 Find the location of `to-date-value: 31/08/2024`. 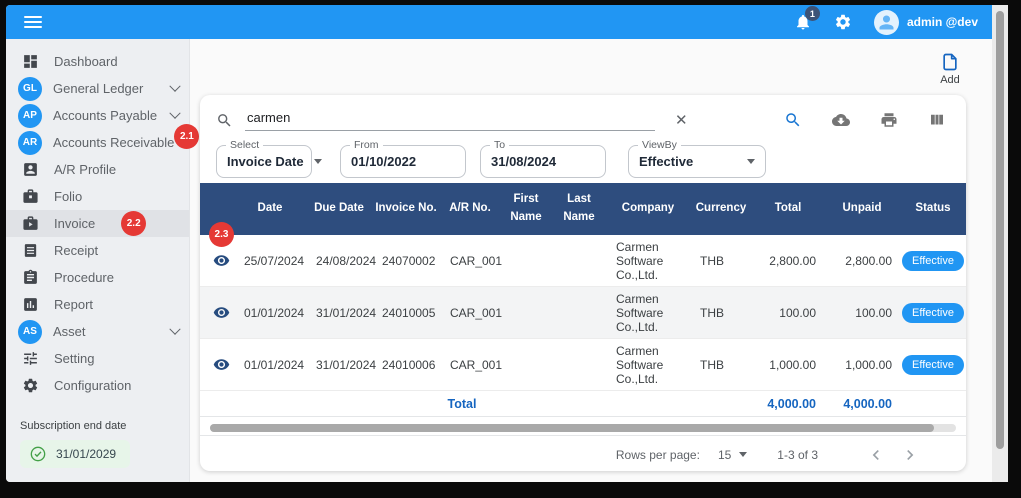

to-date-value: 31/08/2024 is located at coordinates (524, 161).